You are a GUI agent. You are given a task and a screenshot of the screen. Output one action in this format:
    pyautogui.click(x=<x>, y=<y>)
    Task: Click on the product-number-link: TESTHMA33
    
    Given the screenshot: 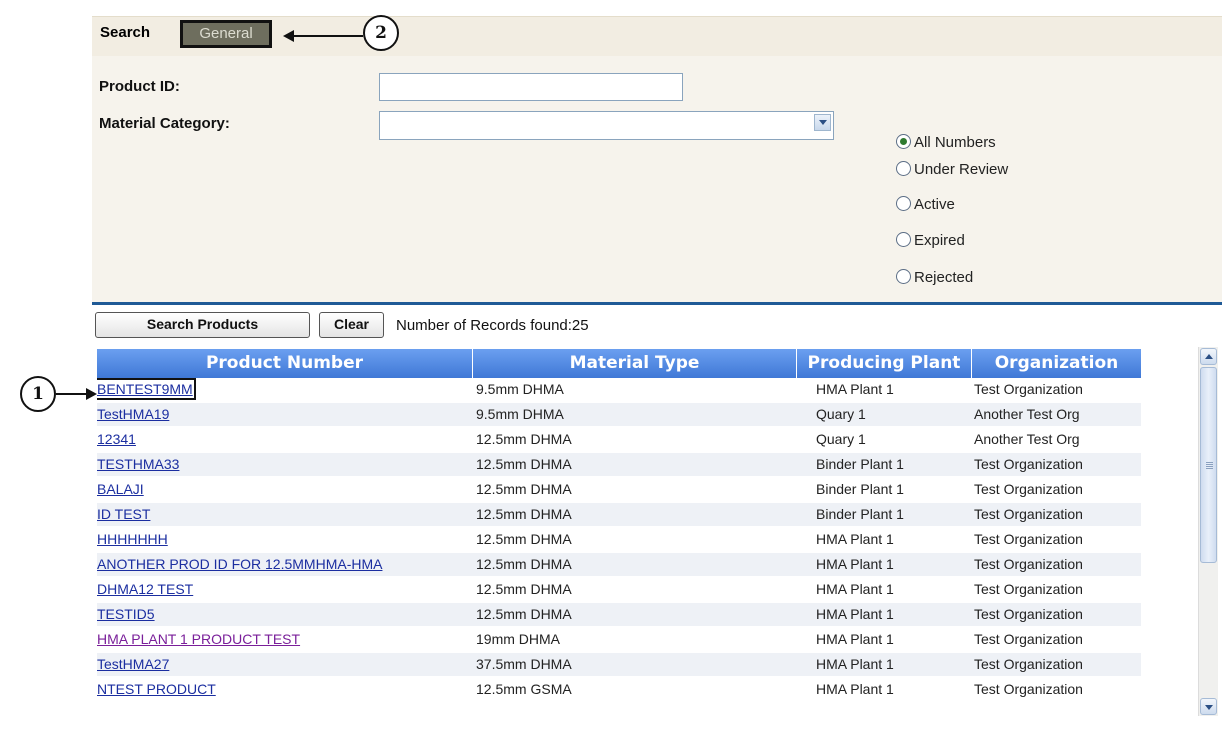 What is the action you would take?
    pyautogui.click(x=138, y=464)
    